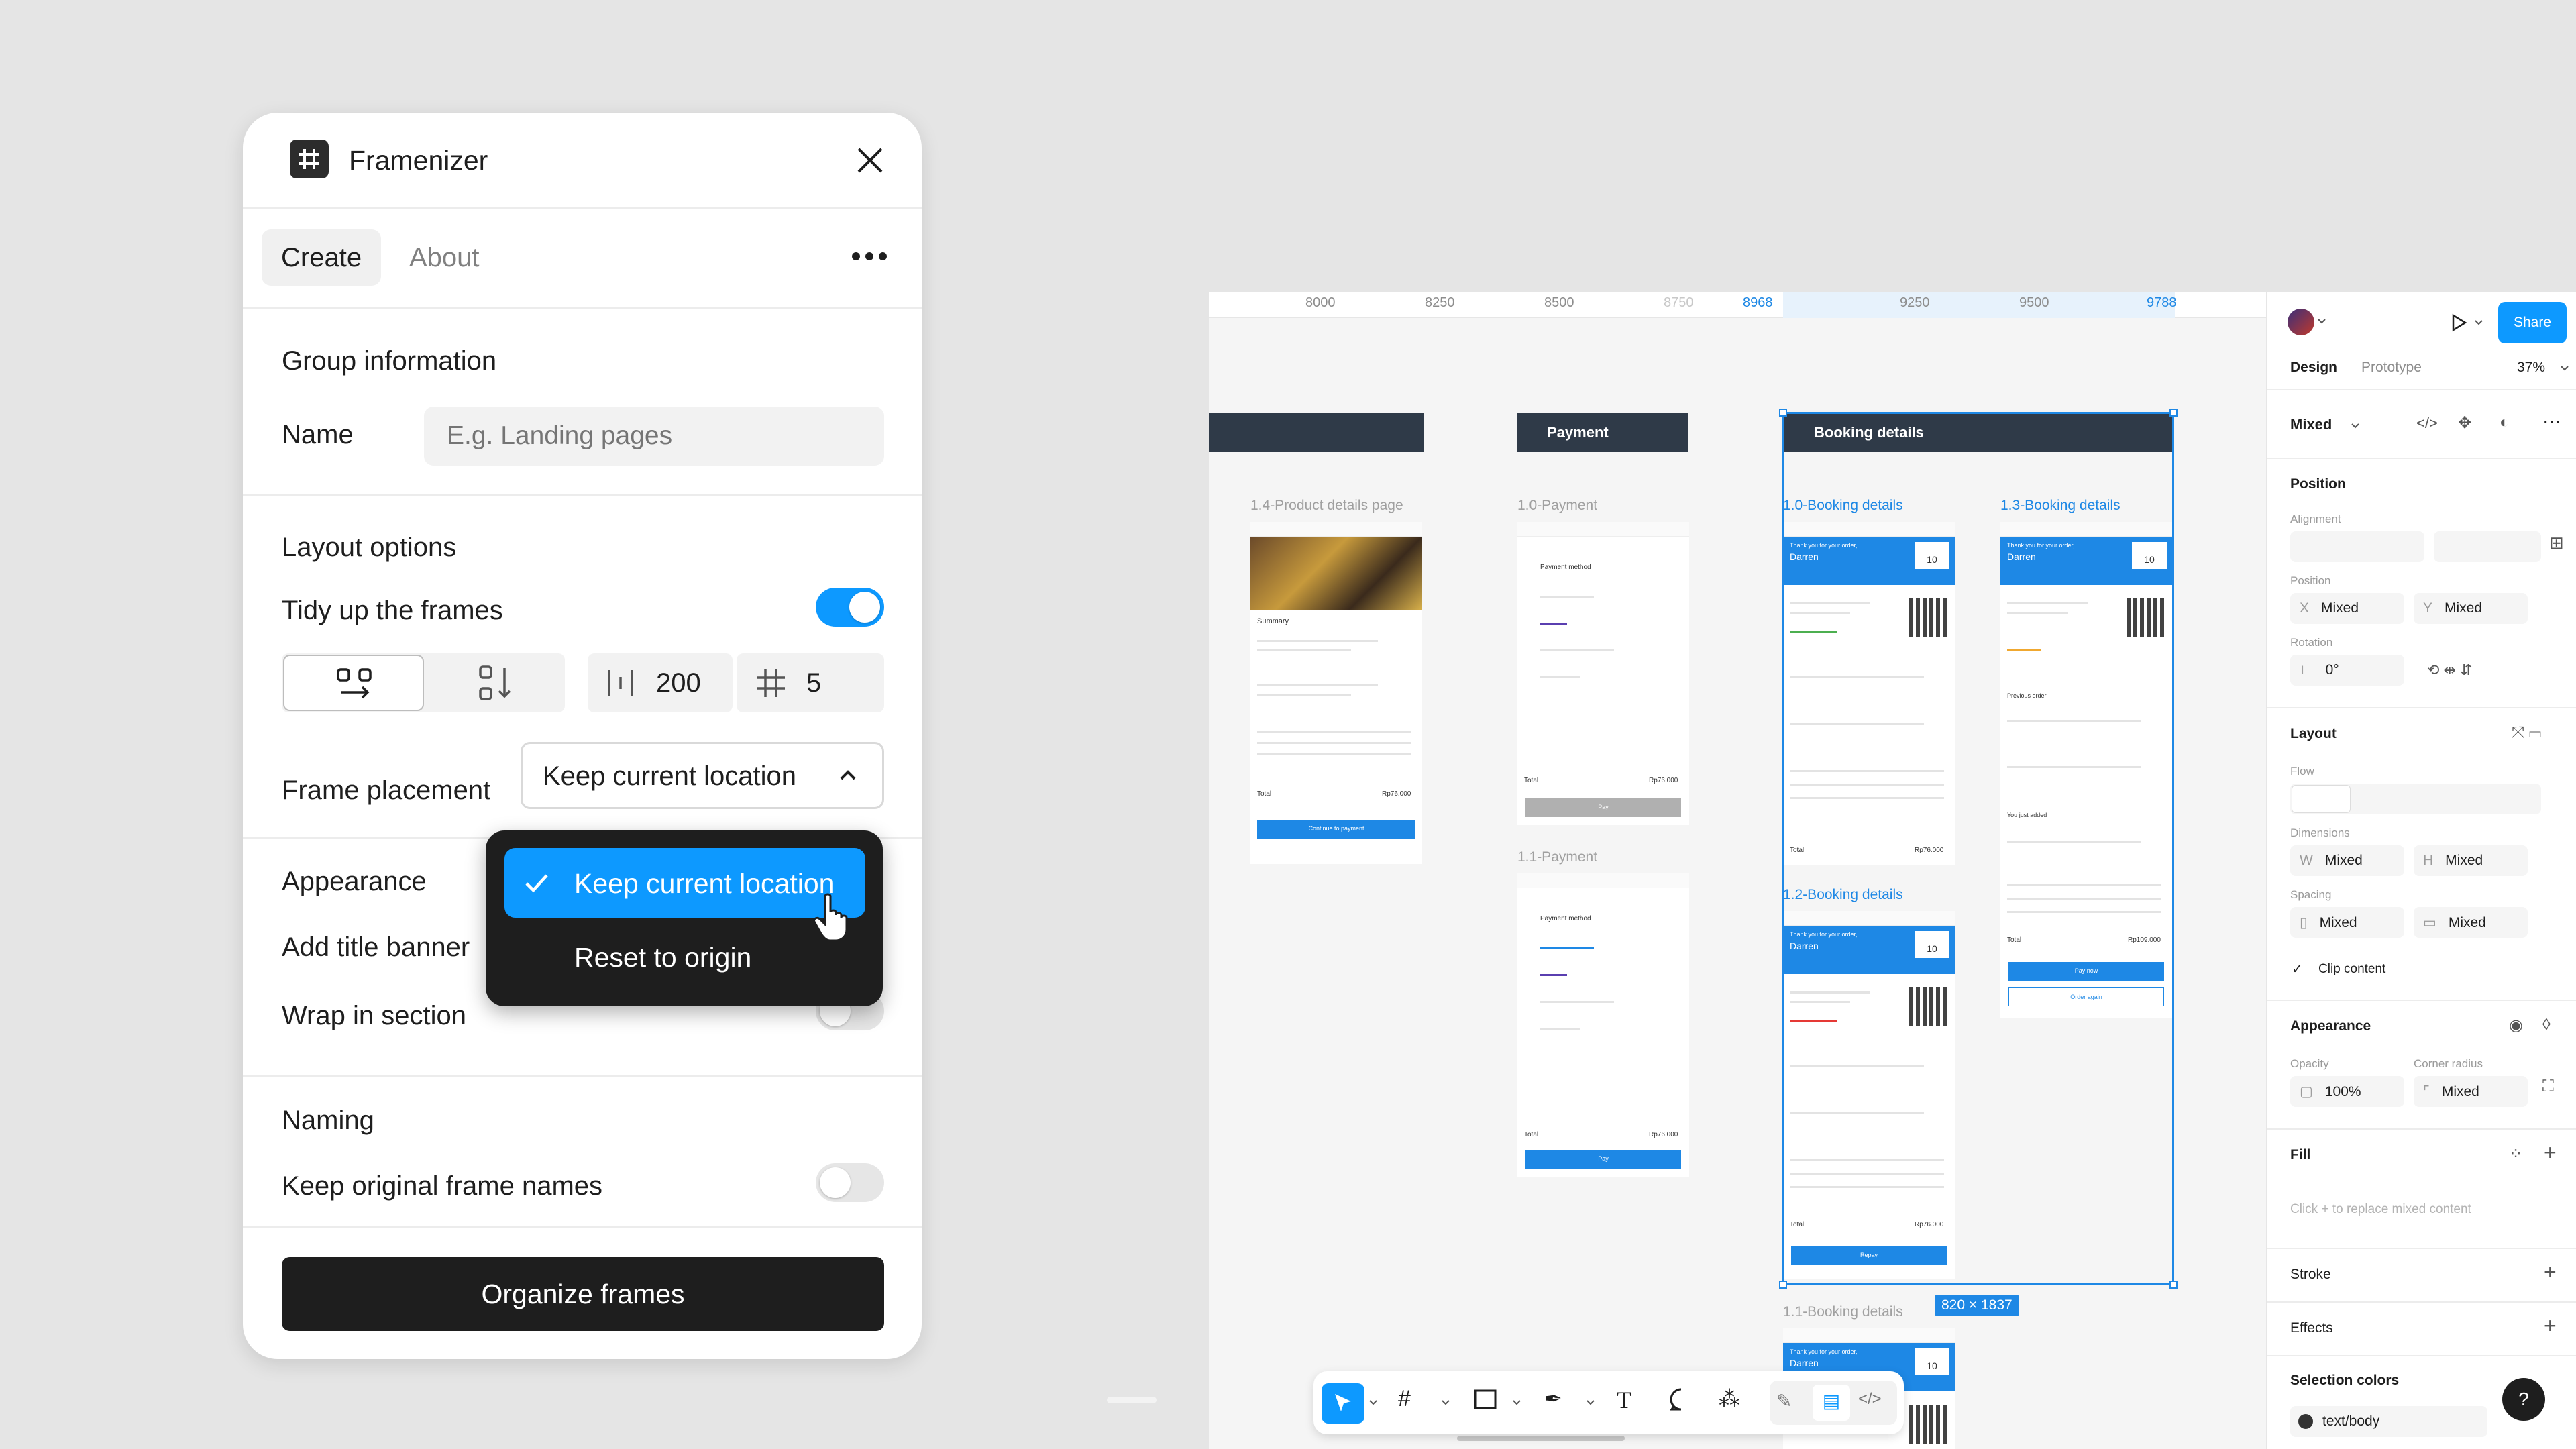 Image resolution: width=2576 pixels, height=1449 pixels. Describe the element at coordinates (2311, 424) in the screenshot. I see `layer-type-select: Mixed` at that location.